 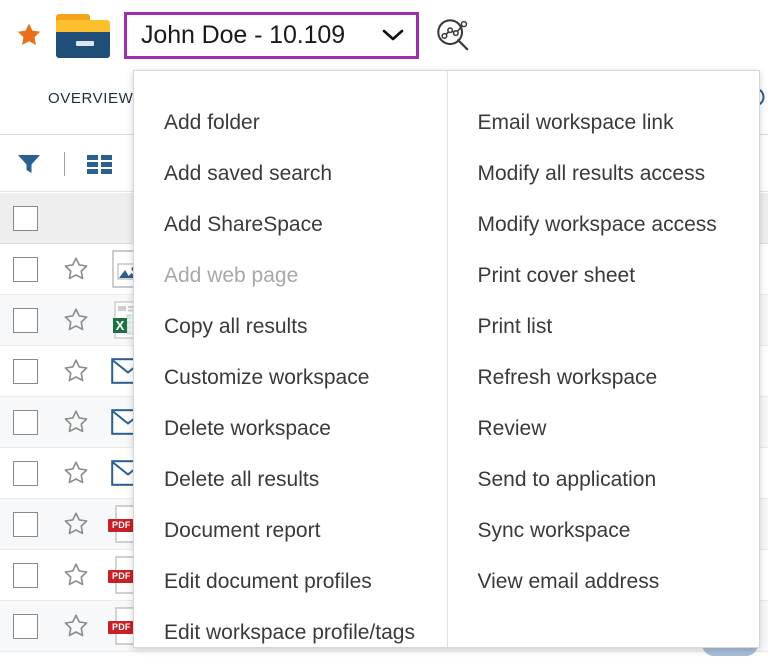 I want to click on menu-item-refresh-workspace: Refresh workspace, so click(x=604, y=377).